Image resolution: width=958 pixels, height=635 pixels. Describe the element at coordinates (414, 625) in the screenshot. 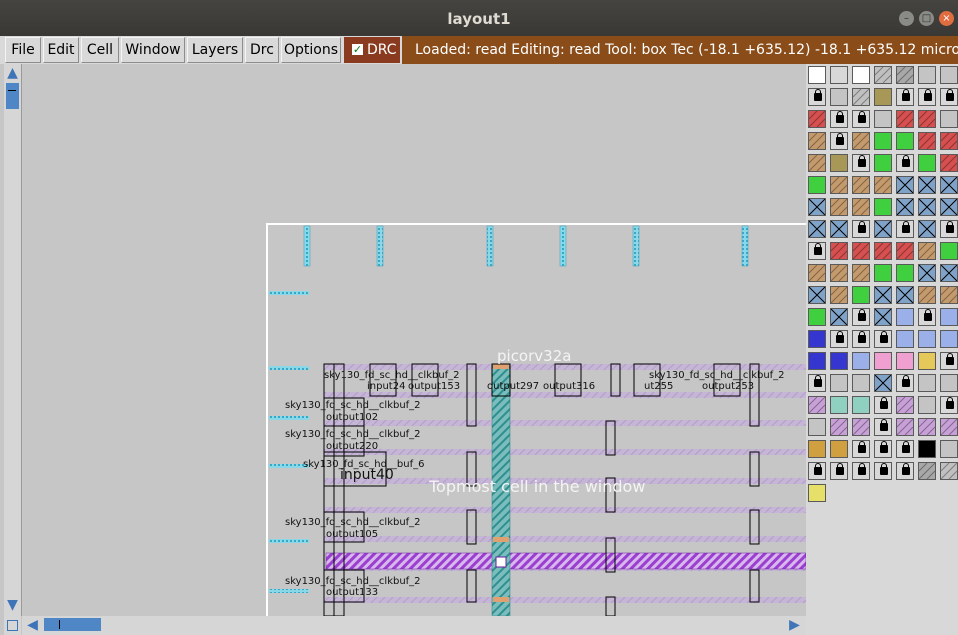

I see `horizontal-scrollbar: ◀ ▶` at that location.